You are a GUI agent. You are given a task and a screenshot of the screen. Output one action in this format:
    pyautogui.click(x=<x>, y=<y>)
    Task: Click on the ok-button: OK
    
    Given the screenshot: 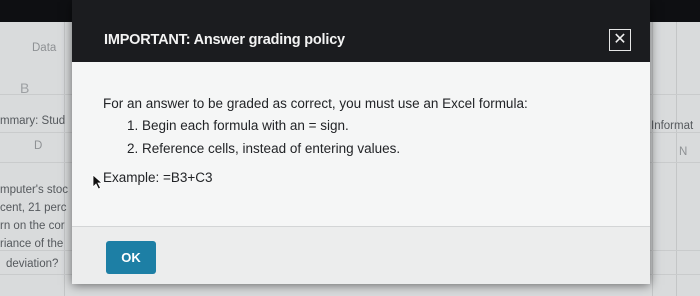 What is the action you would take?
    pyautogui.click(x=131, y=257)
    